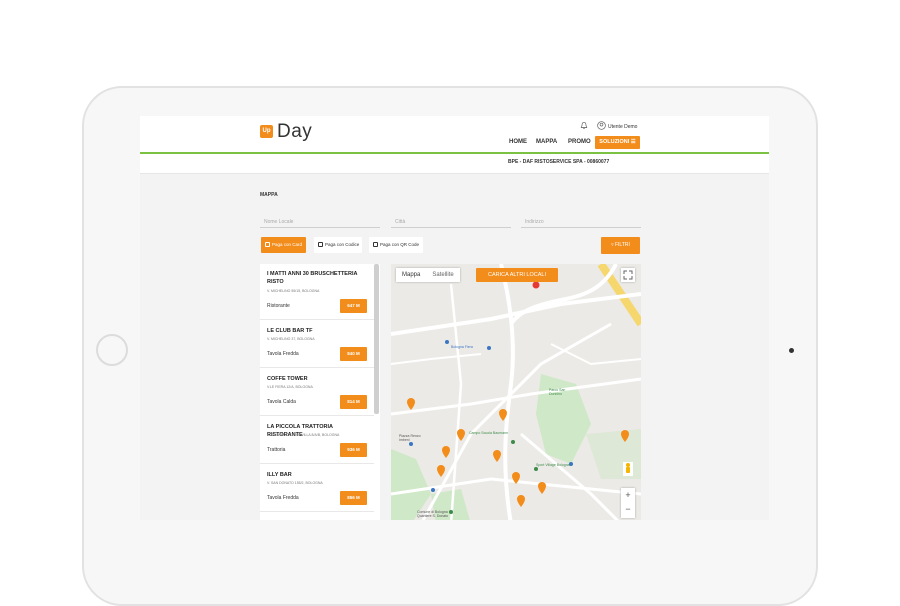  Describe the element at coordinates (287, 244) in the screenshot. I see `pay-card-label: Paga con Card` at that location.